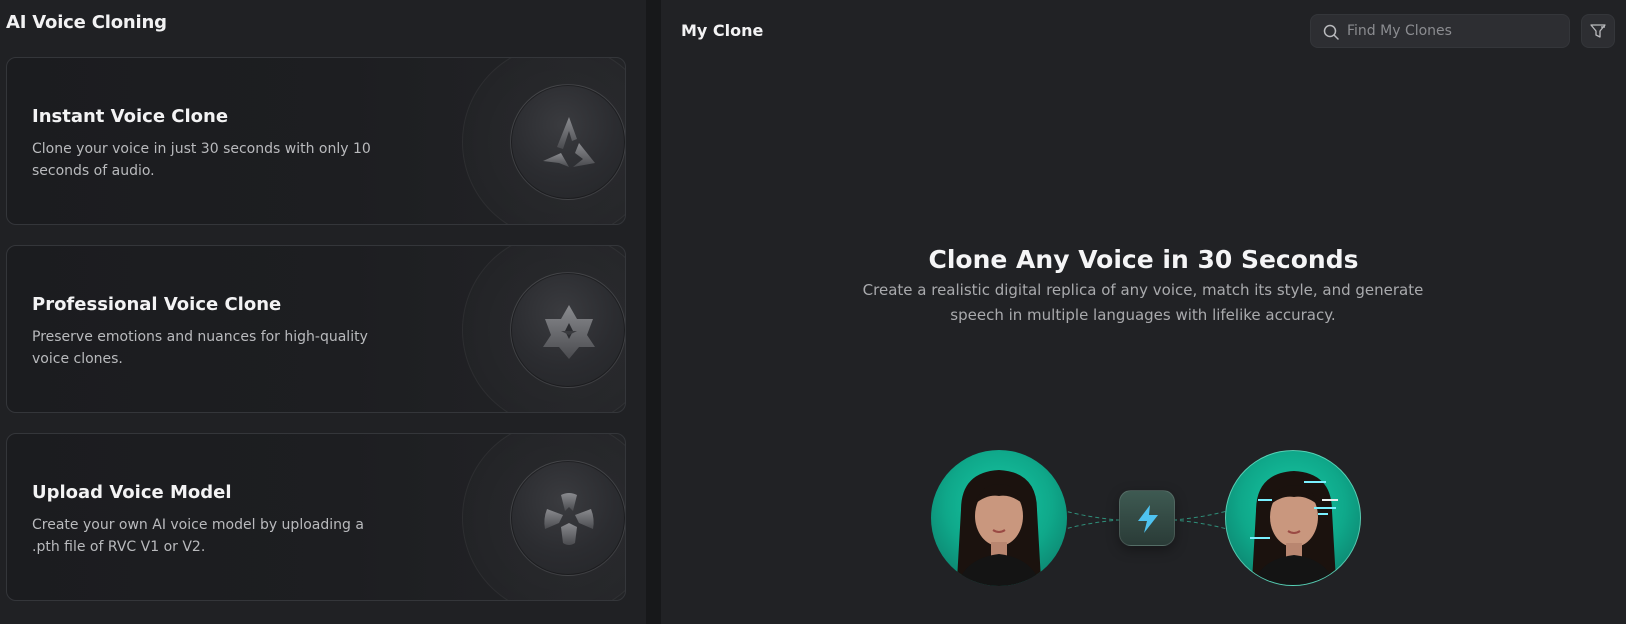  Describe the element at coordinates (86, 22) in the screenshot. I see `panel-title: AI Voice Cloning` at that location.